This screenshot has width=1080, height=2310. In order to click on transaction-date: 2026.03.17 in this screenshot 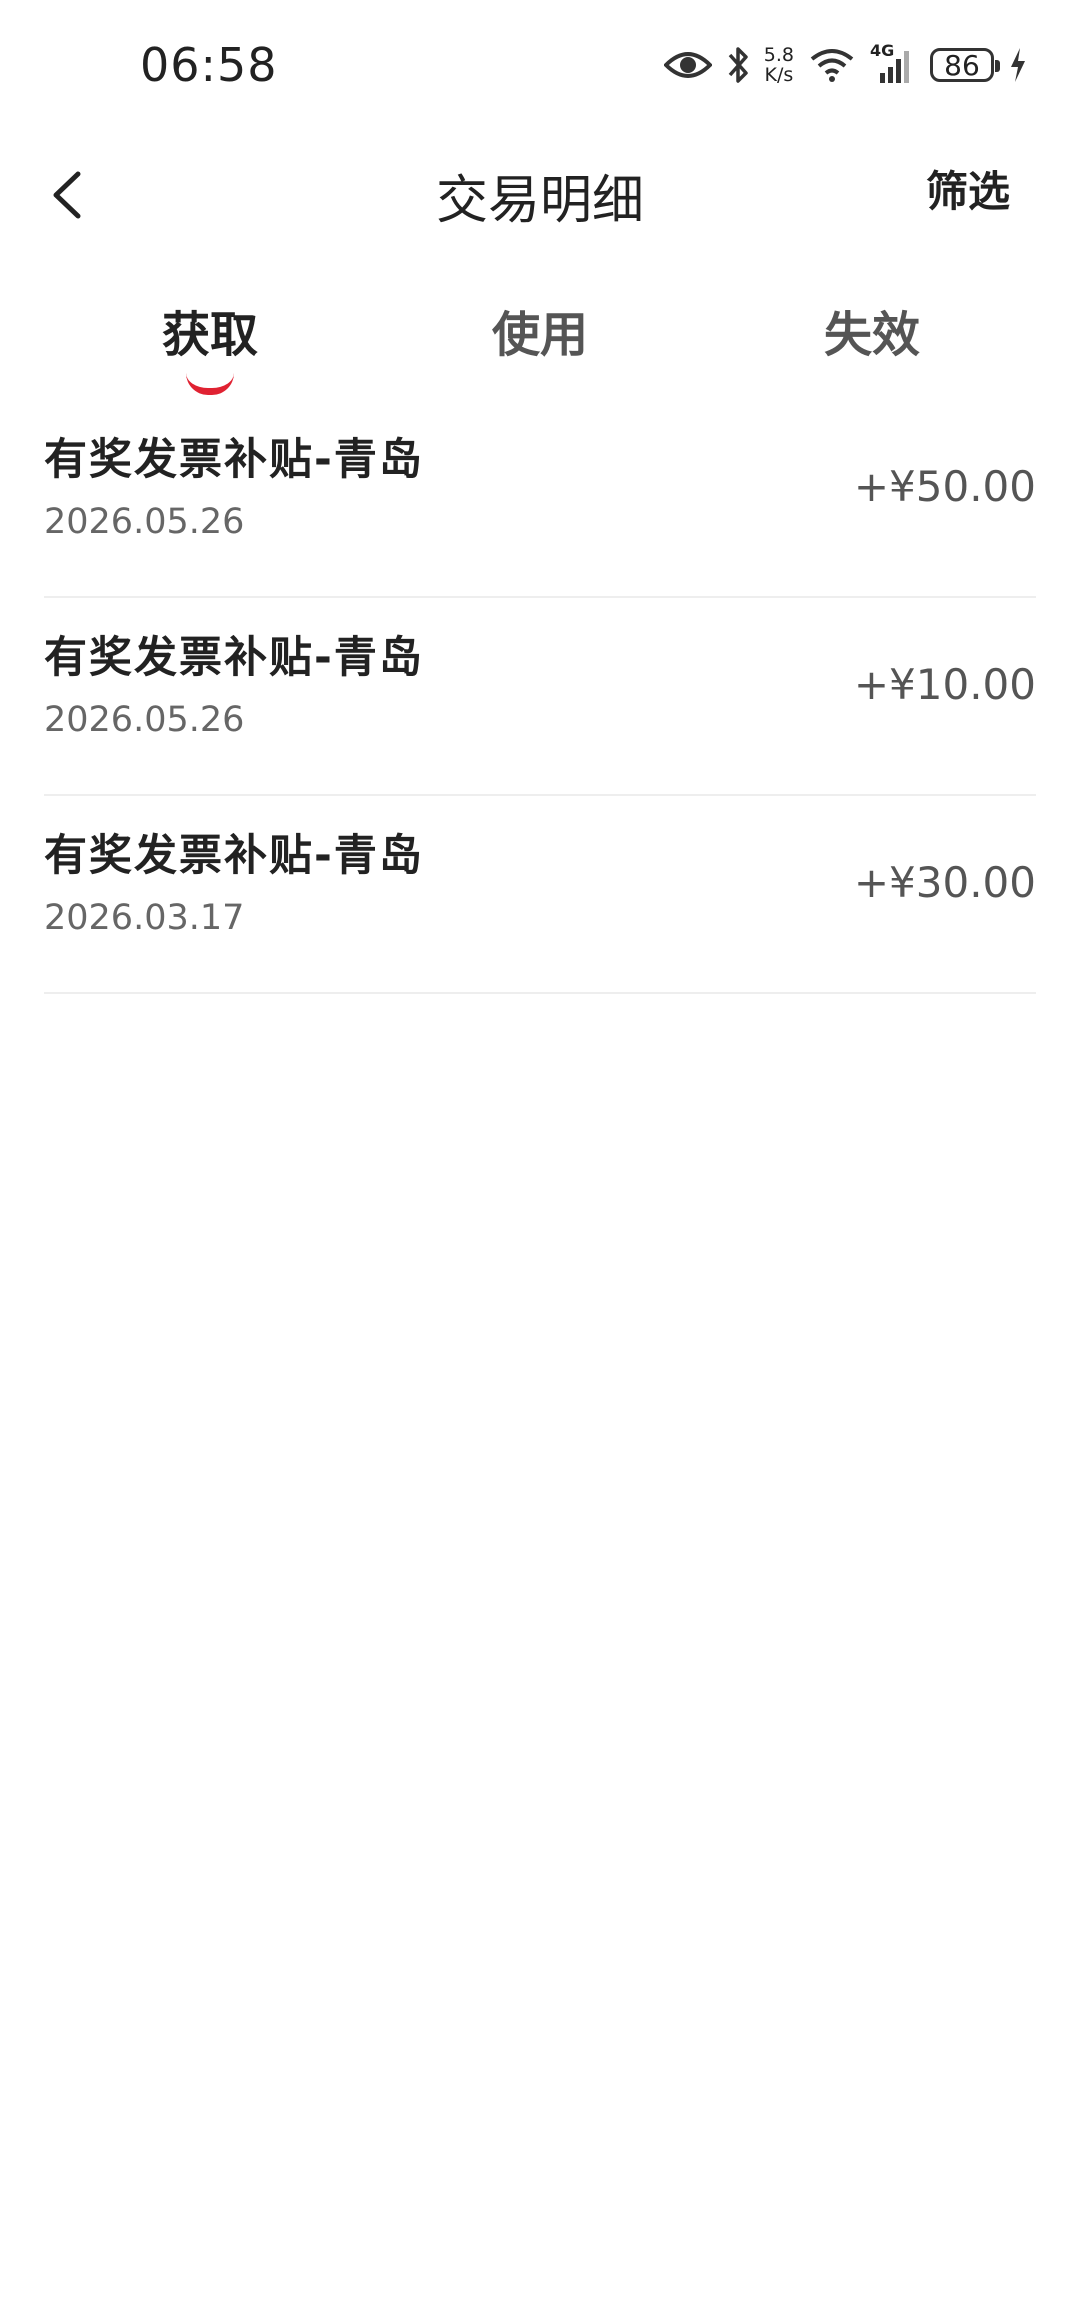, I will do `click(144, 918)`.